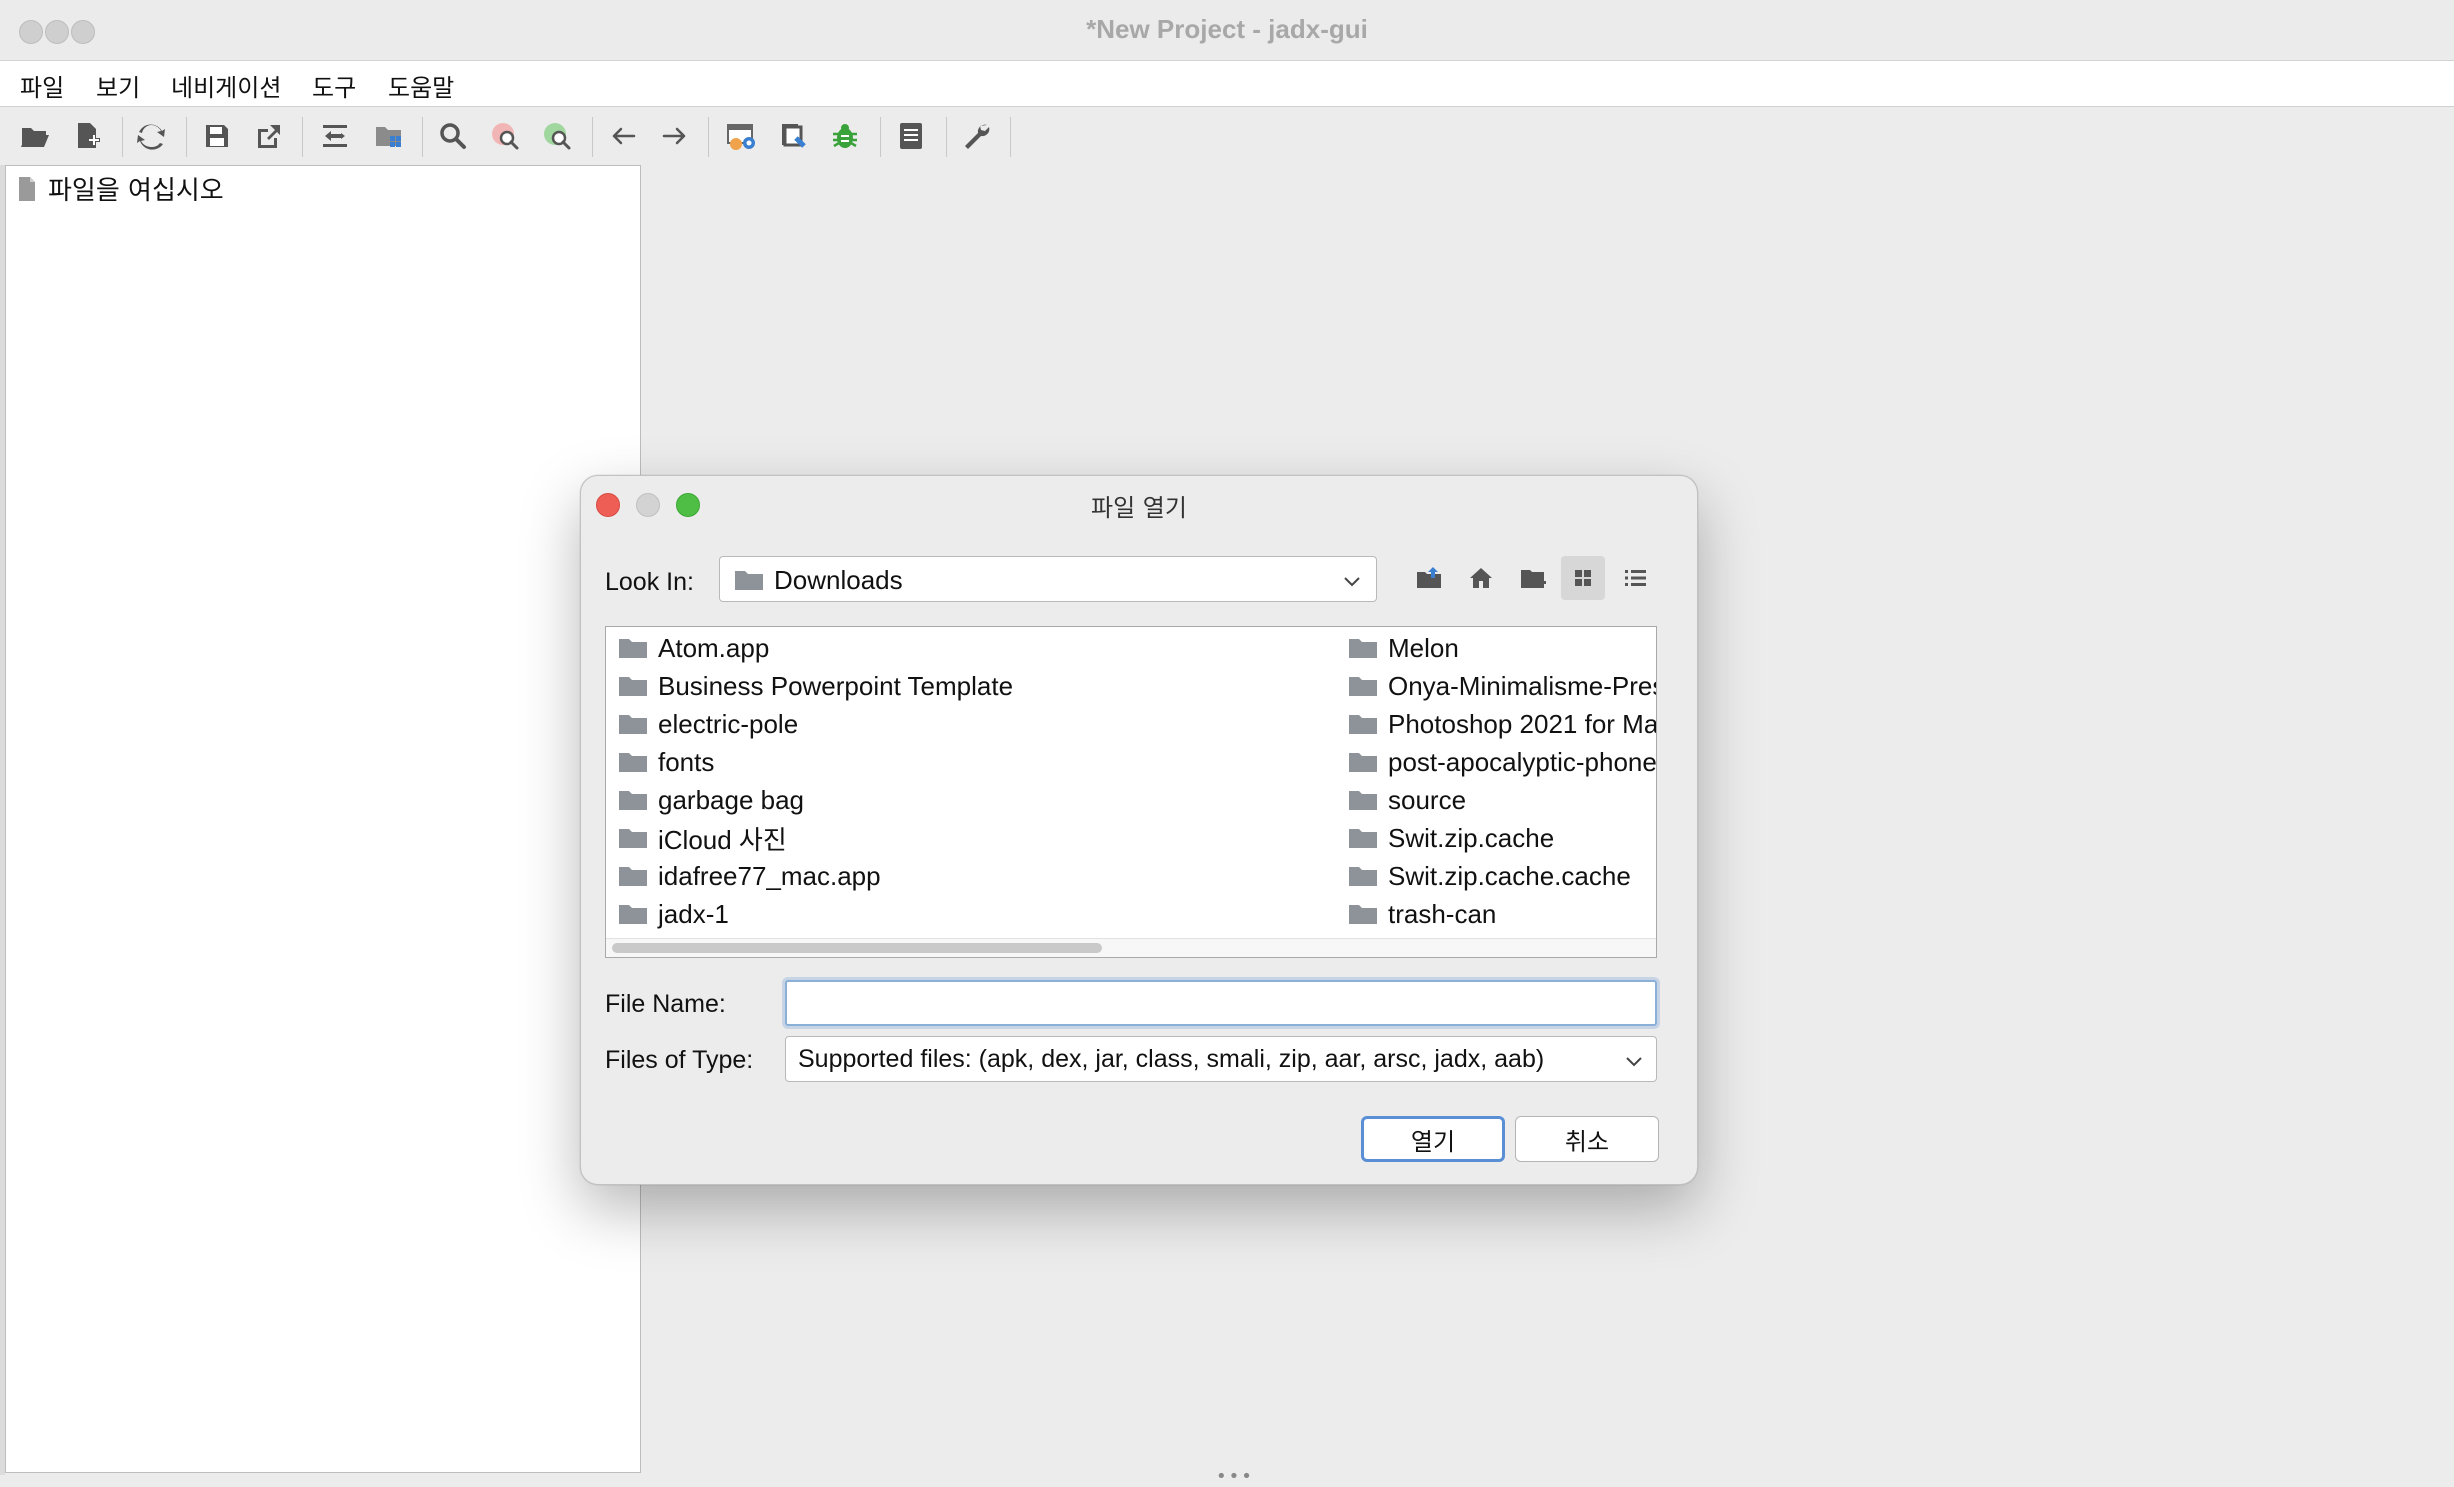 The height and width of the screenshot is (1487, 2454). Describe the element at coordinates (1139, 508) in the screenshot. I see `dialog-title: 파일 열기` at that location.